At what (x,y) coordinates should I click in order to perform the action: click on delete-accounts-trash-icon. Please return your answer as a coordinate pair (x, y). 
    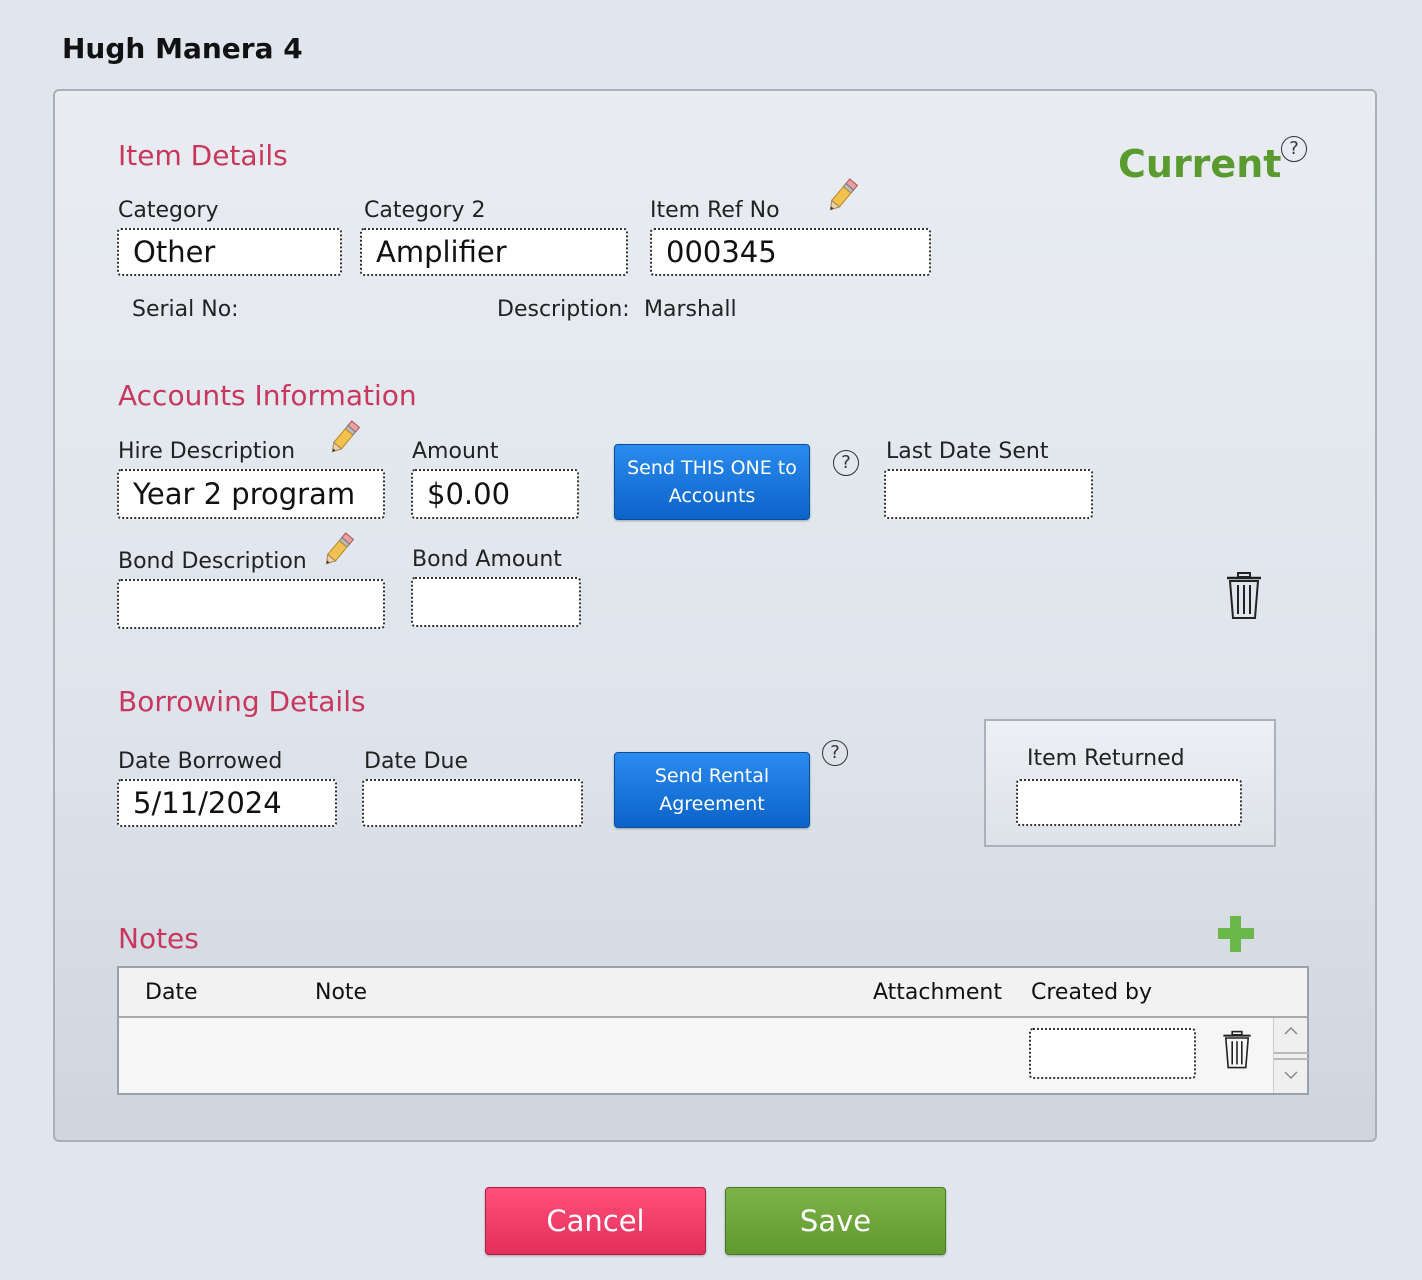
    Looking at the image, I should click on (1244, 596).